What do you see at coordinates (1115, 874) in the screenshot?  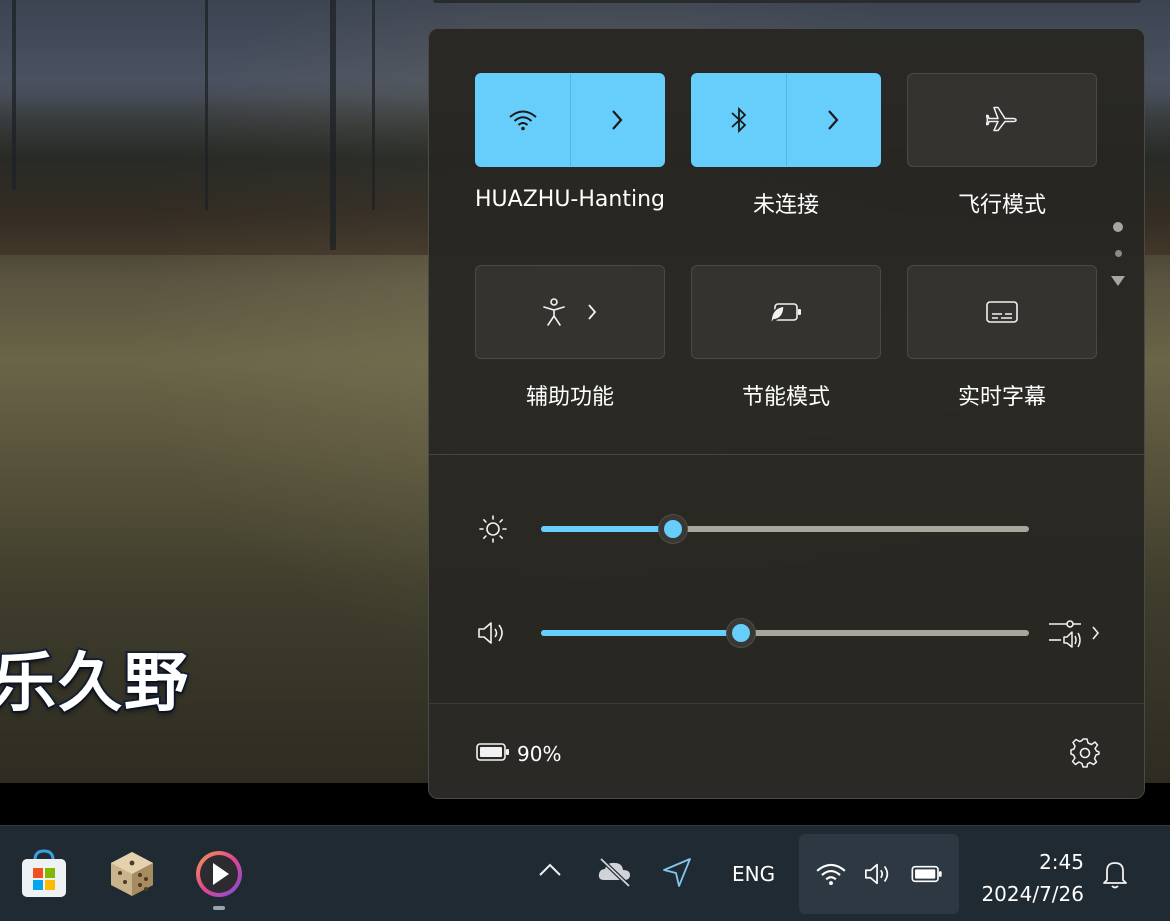 I see `bell-icon` at bounding box center [1115, 874].